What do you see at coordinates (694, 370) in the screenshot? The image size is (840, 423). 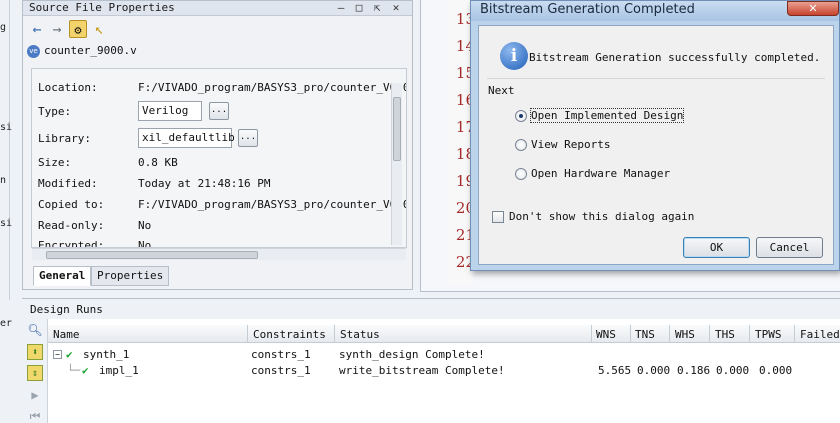 I see `run-whs: 0.186` at bounding box center [694, 370].